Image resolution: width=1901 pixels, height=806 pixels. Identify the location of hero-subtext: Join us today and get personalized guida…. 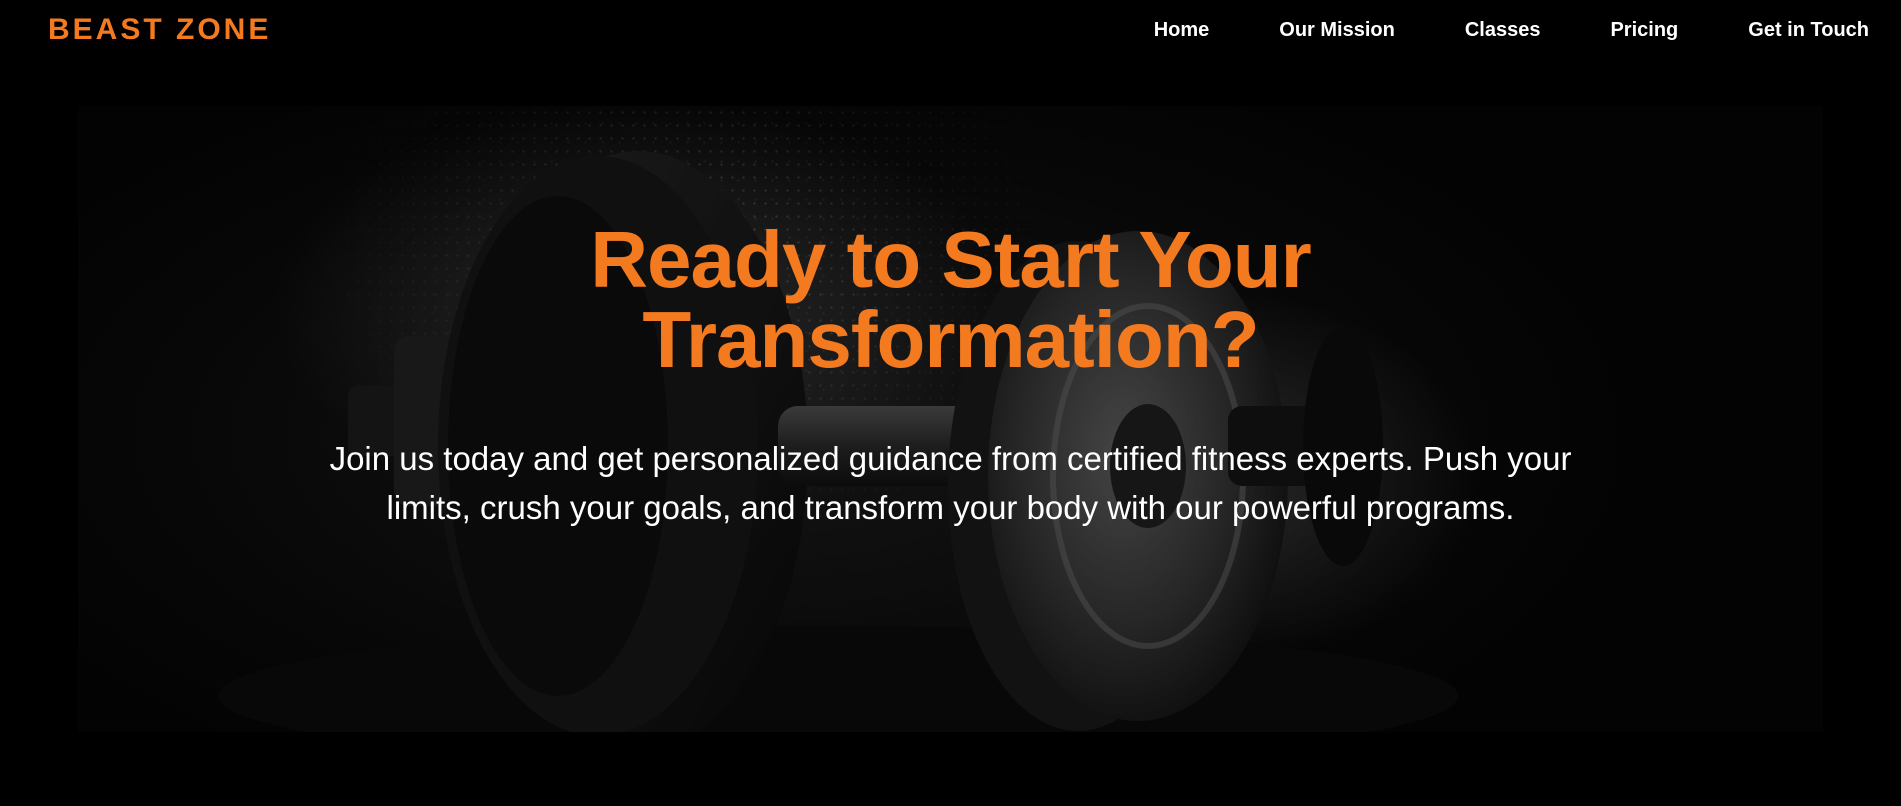
(950, 483).